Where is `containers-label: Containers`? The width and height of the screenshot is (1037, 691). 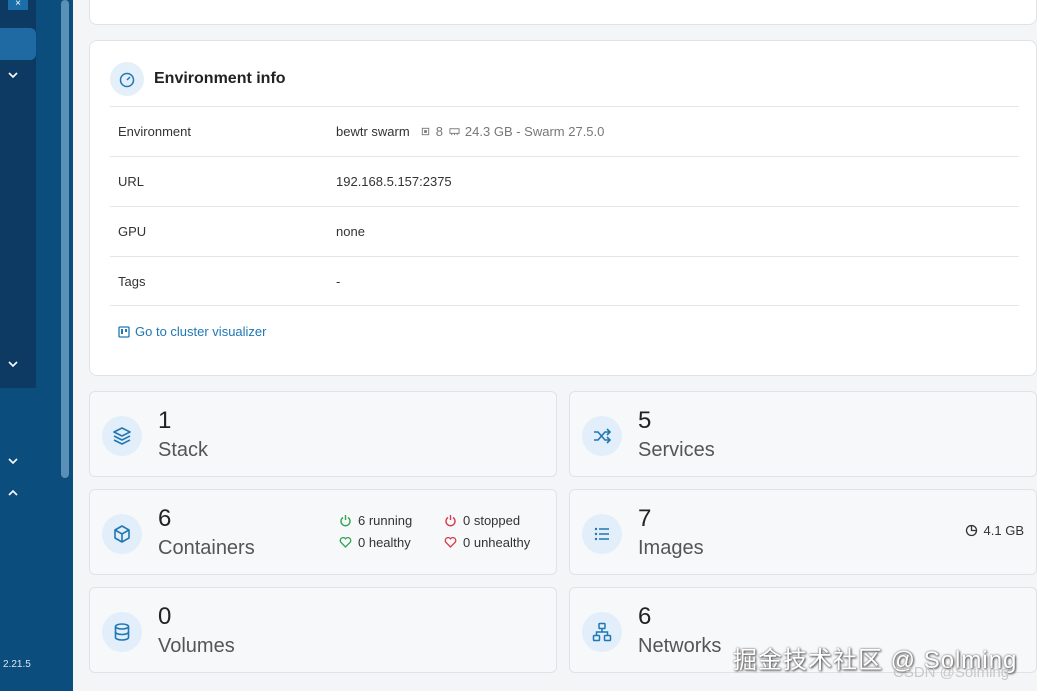
containers-label: Containers is located at coordinates (206, 548).